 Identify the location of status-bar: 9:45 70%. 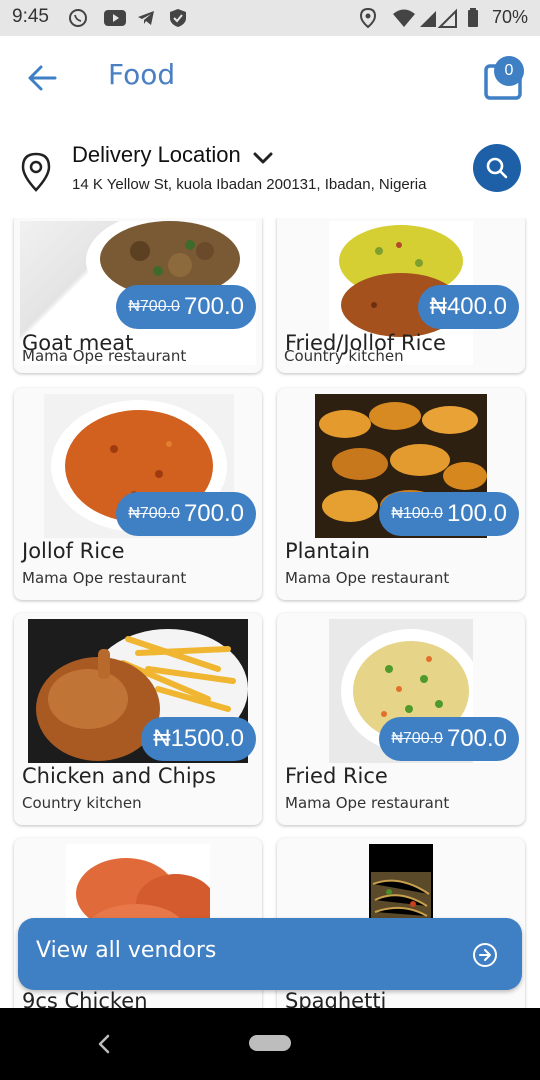
(270, 18).